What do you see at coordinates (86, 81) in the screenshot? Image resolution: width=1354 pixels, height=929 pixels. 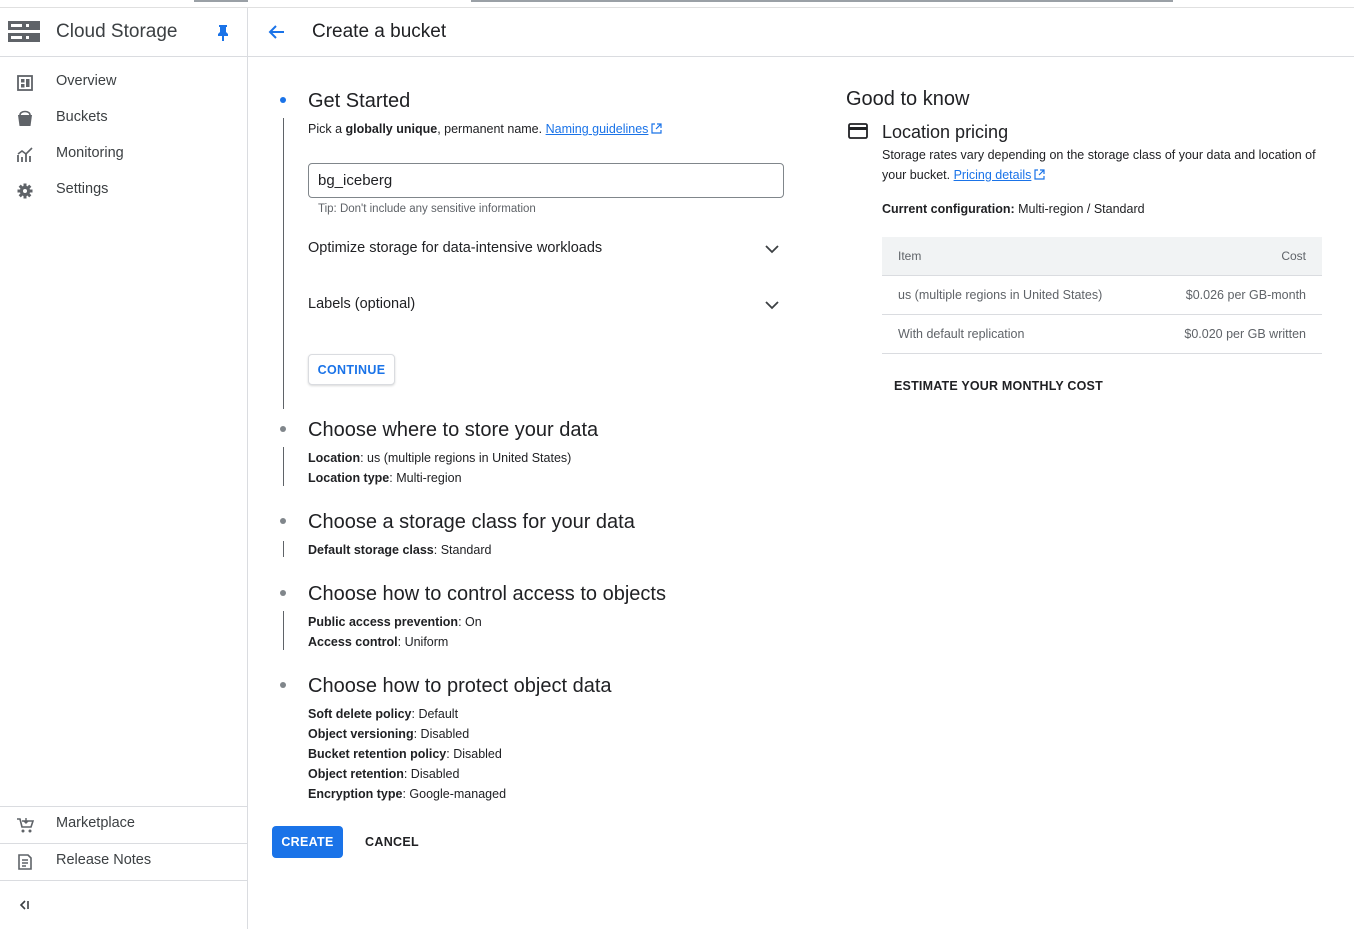 I see `nav-label: Overview` at bounding box center [86, 81].